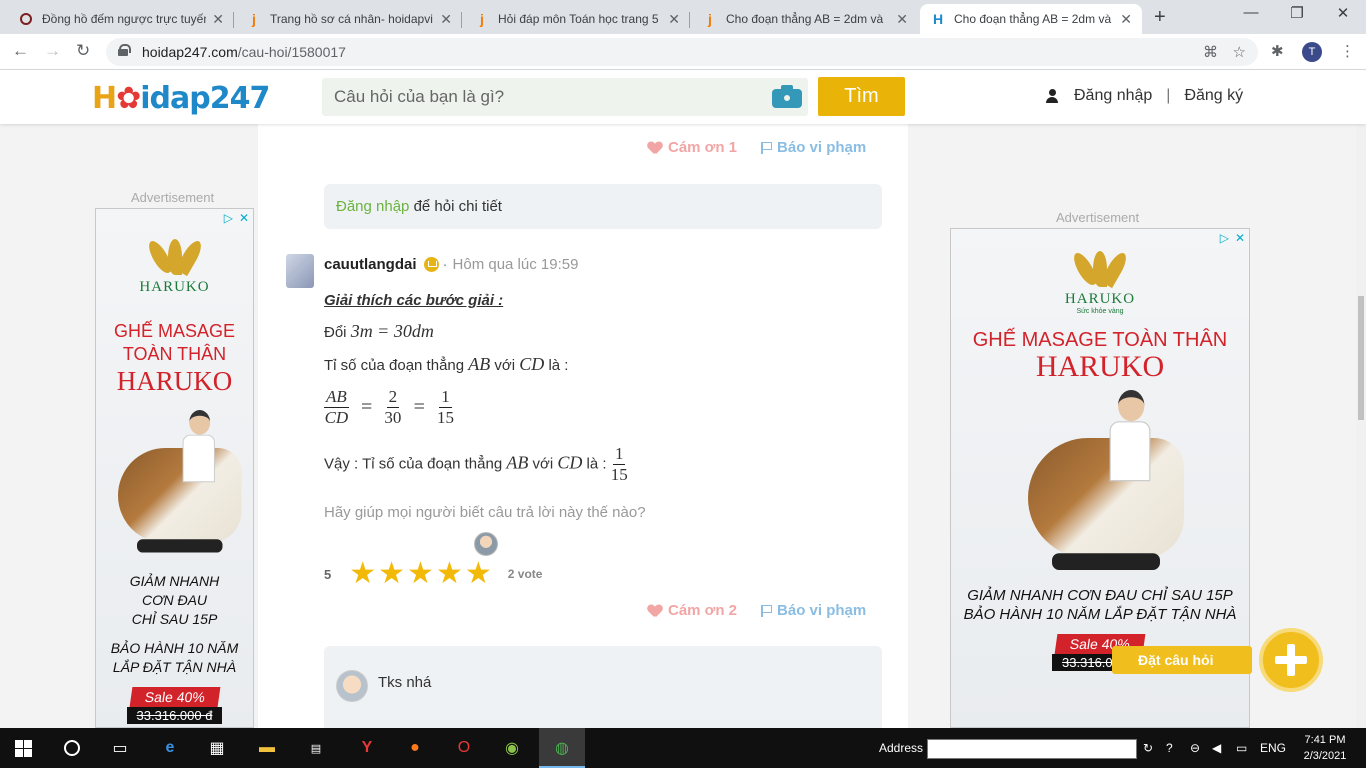 The height and width of the screenshot is (768, 1366). Describe the element at coordinates (174, 697) in the screenshot. I see `ad-sale-badge: Sale 40%` at that location.